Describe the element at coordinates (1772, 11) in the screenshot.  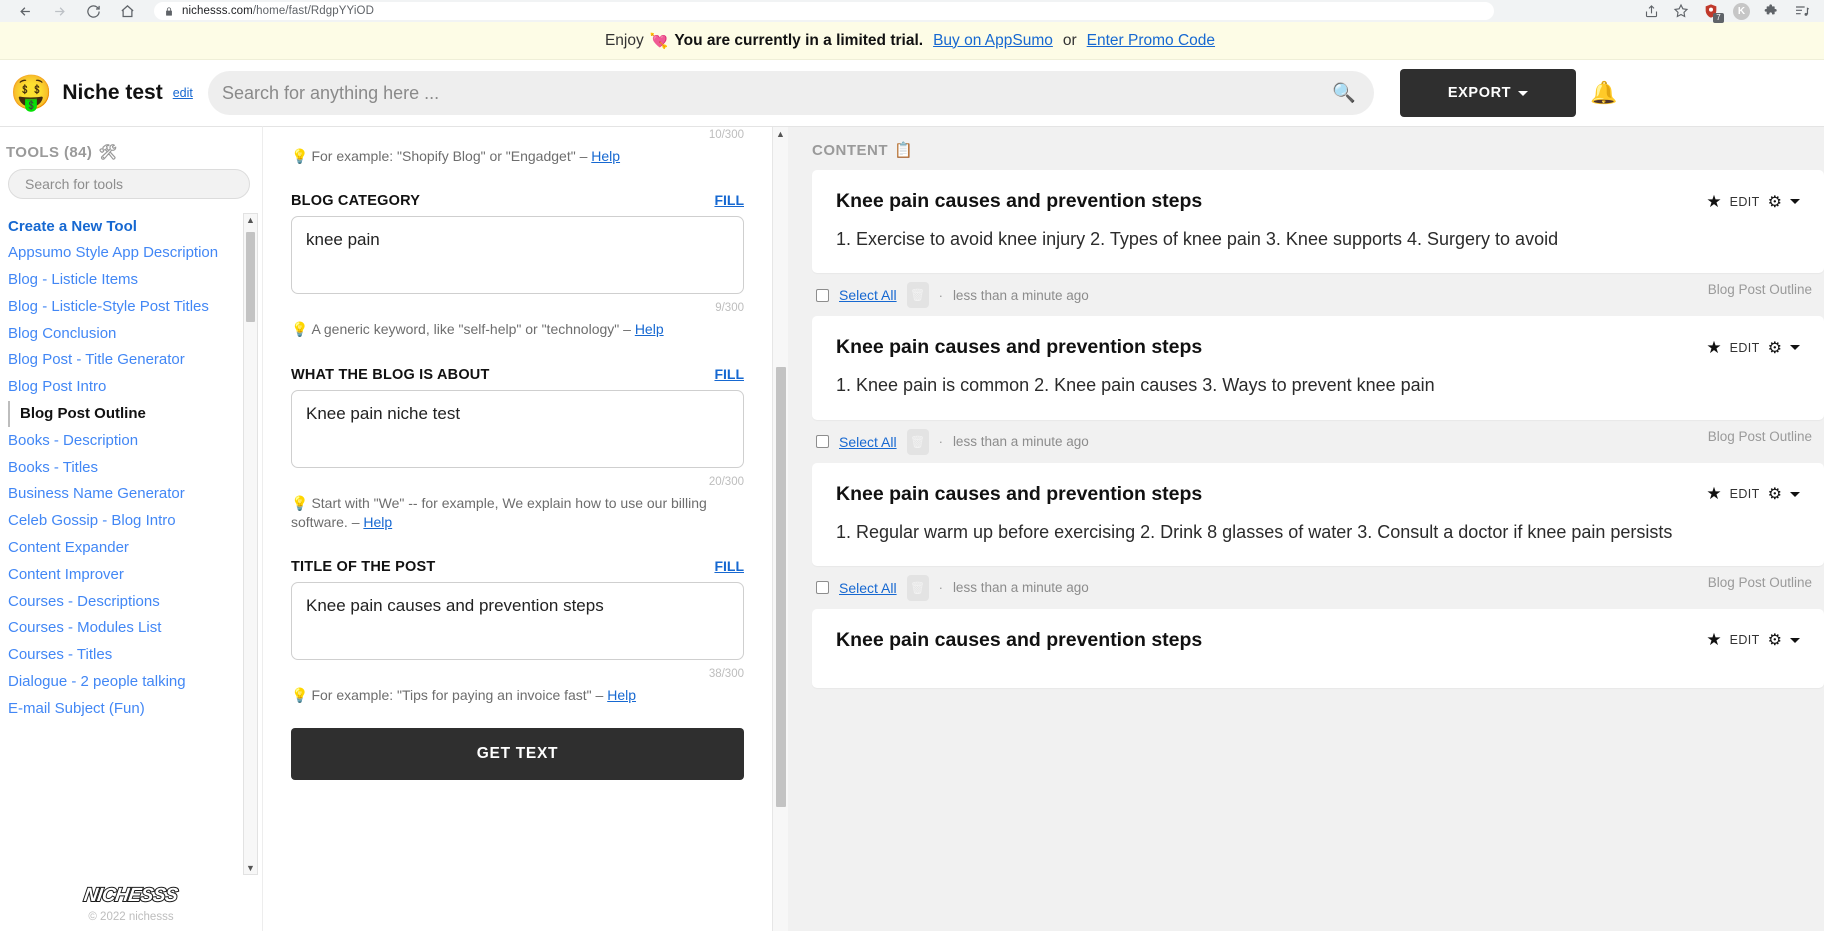
I see `puzzle-extensions-icon` at that location.